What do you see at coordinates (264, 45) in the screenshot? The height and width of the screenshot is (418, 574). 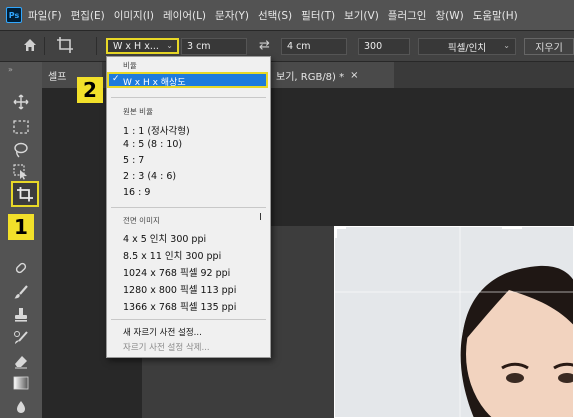 I see `swap-icon: ⇄` at bounding box center [264, 45].